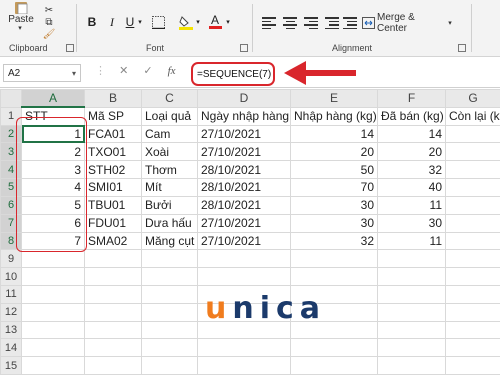  Describe the element at coordinates (198, 22) in the screenshot. I see `fill-color-dropdown-icon: ▾` at that location.